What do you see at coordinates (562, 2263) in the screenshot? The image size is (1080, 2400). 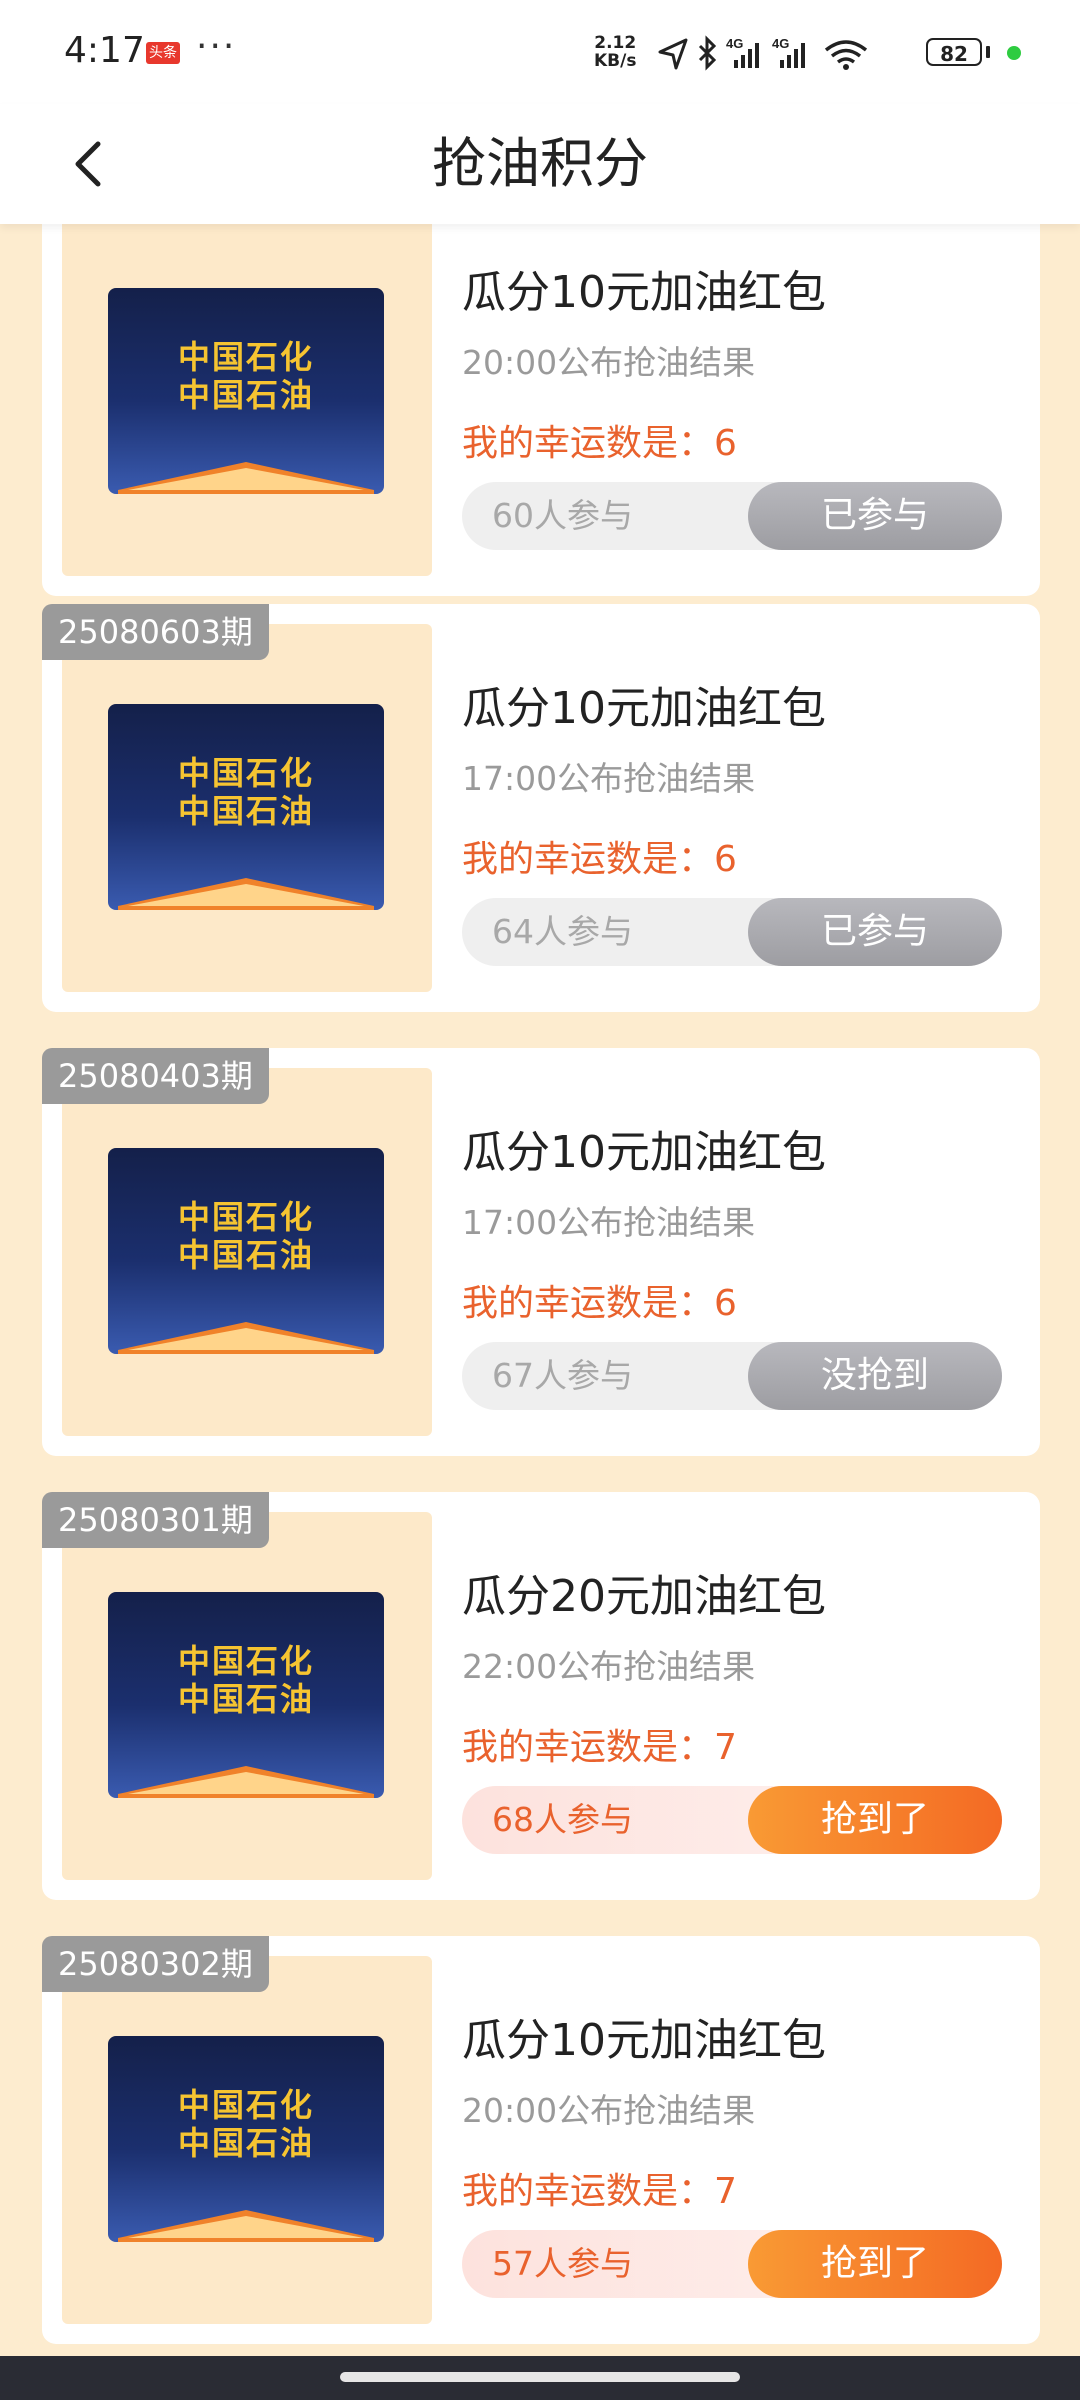 I see `participants-count: 57人参与` at bounding box center [562, 2263].